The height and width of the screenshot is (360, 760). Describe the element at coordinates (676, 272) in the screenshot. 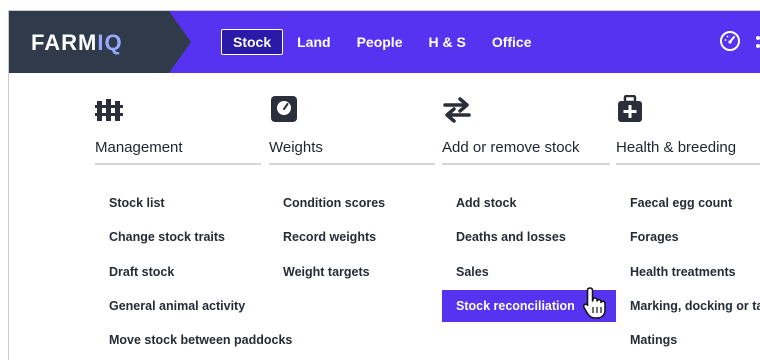

I see `menu-item-health-treatments: Health treatments` at that location.